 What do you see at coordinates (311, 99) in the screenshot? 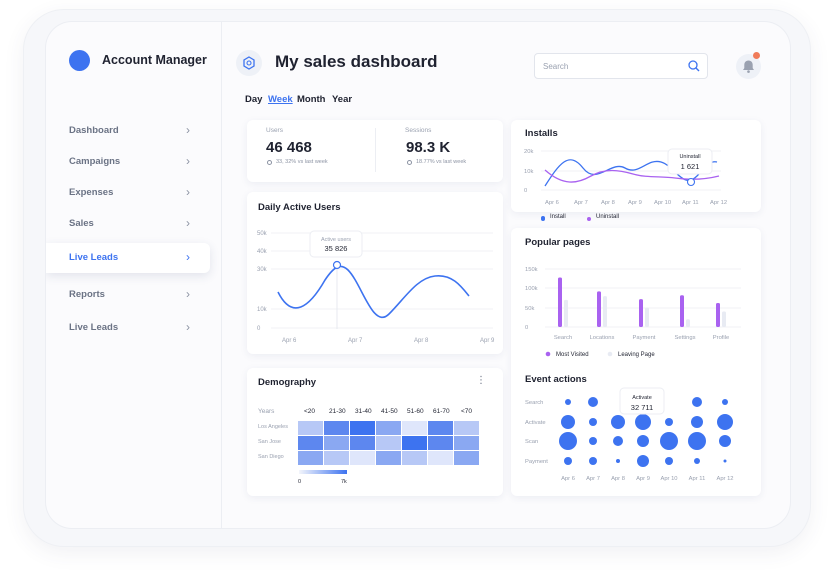
I see `tab-month: Month` at bounding box center [311, 99].